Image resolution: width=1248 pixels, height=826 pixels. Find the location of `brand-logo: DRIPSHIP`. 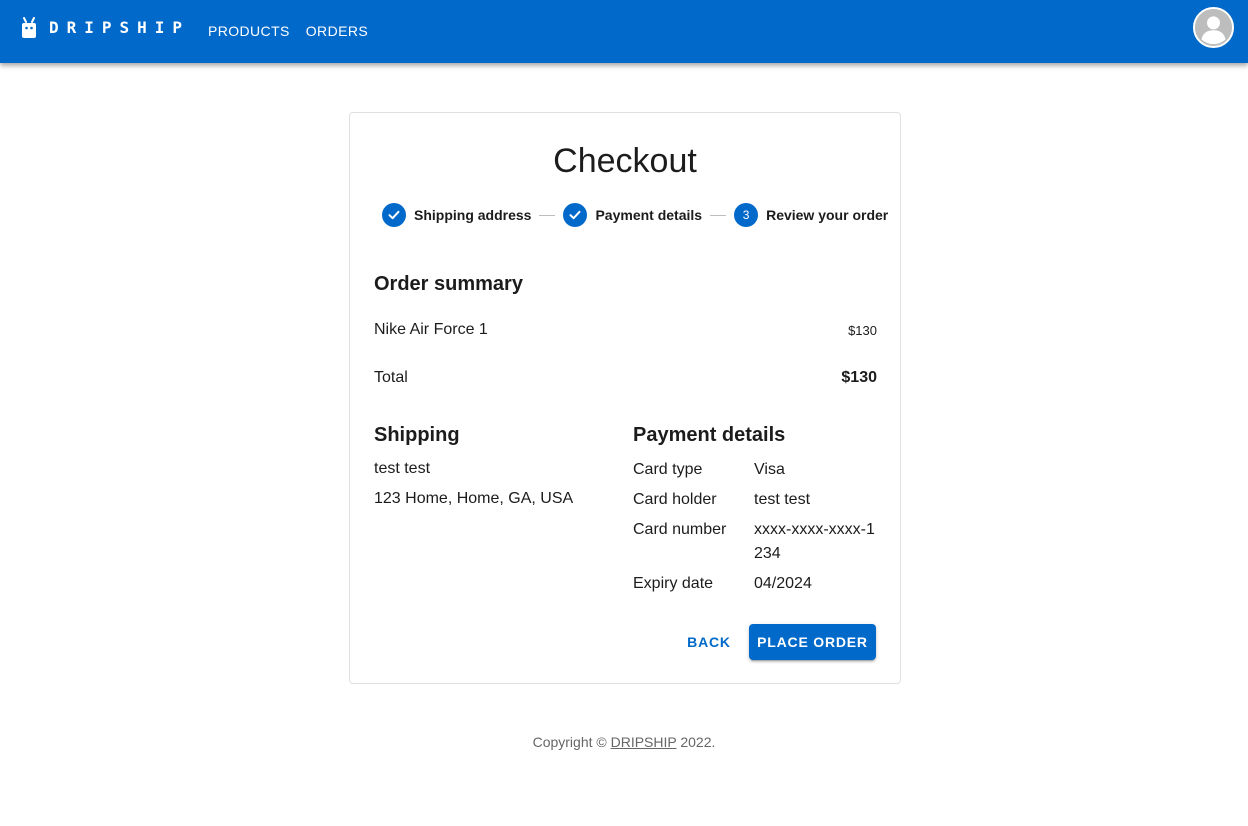

brand-logo: DRIPSHIP is located at coordinates (105, 28).